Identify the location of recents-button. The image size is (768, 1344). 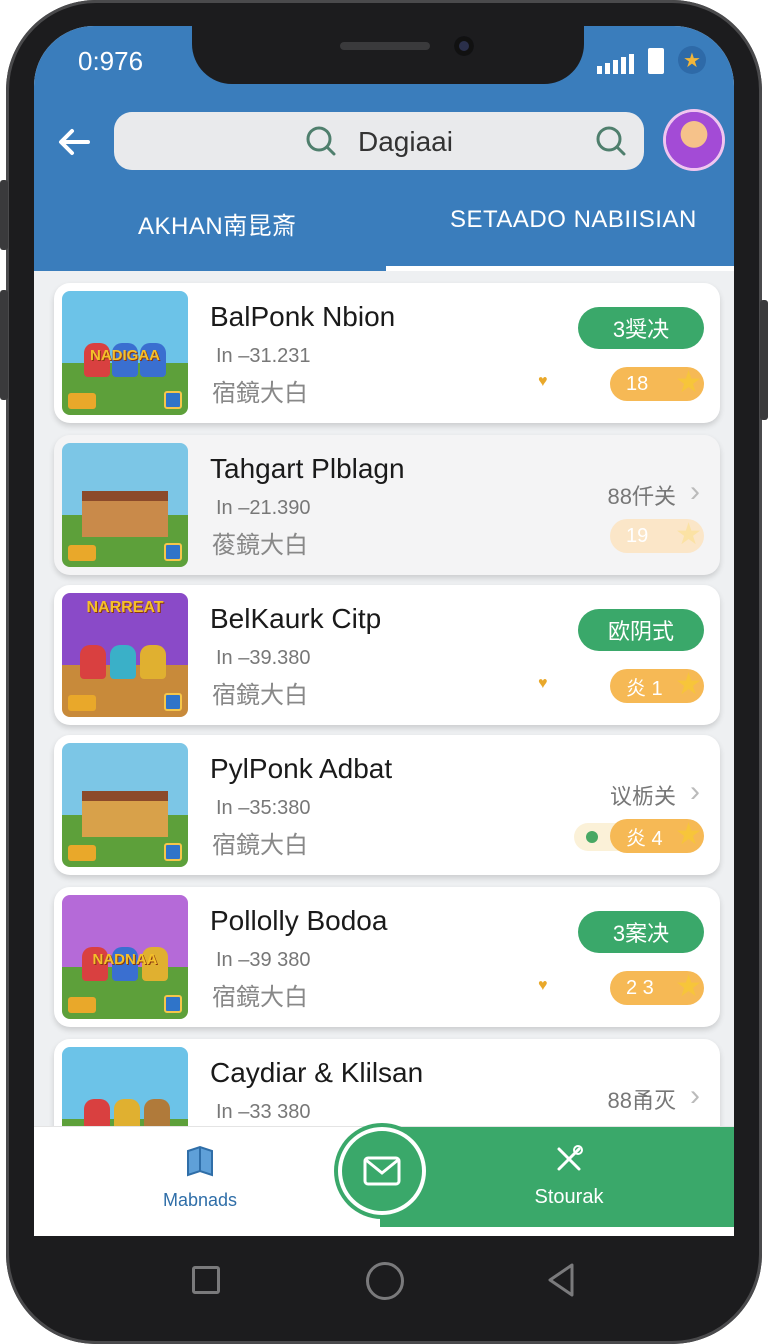
(206, 1280).